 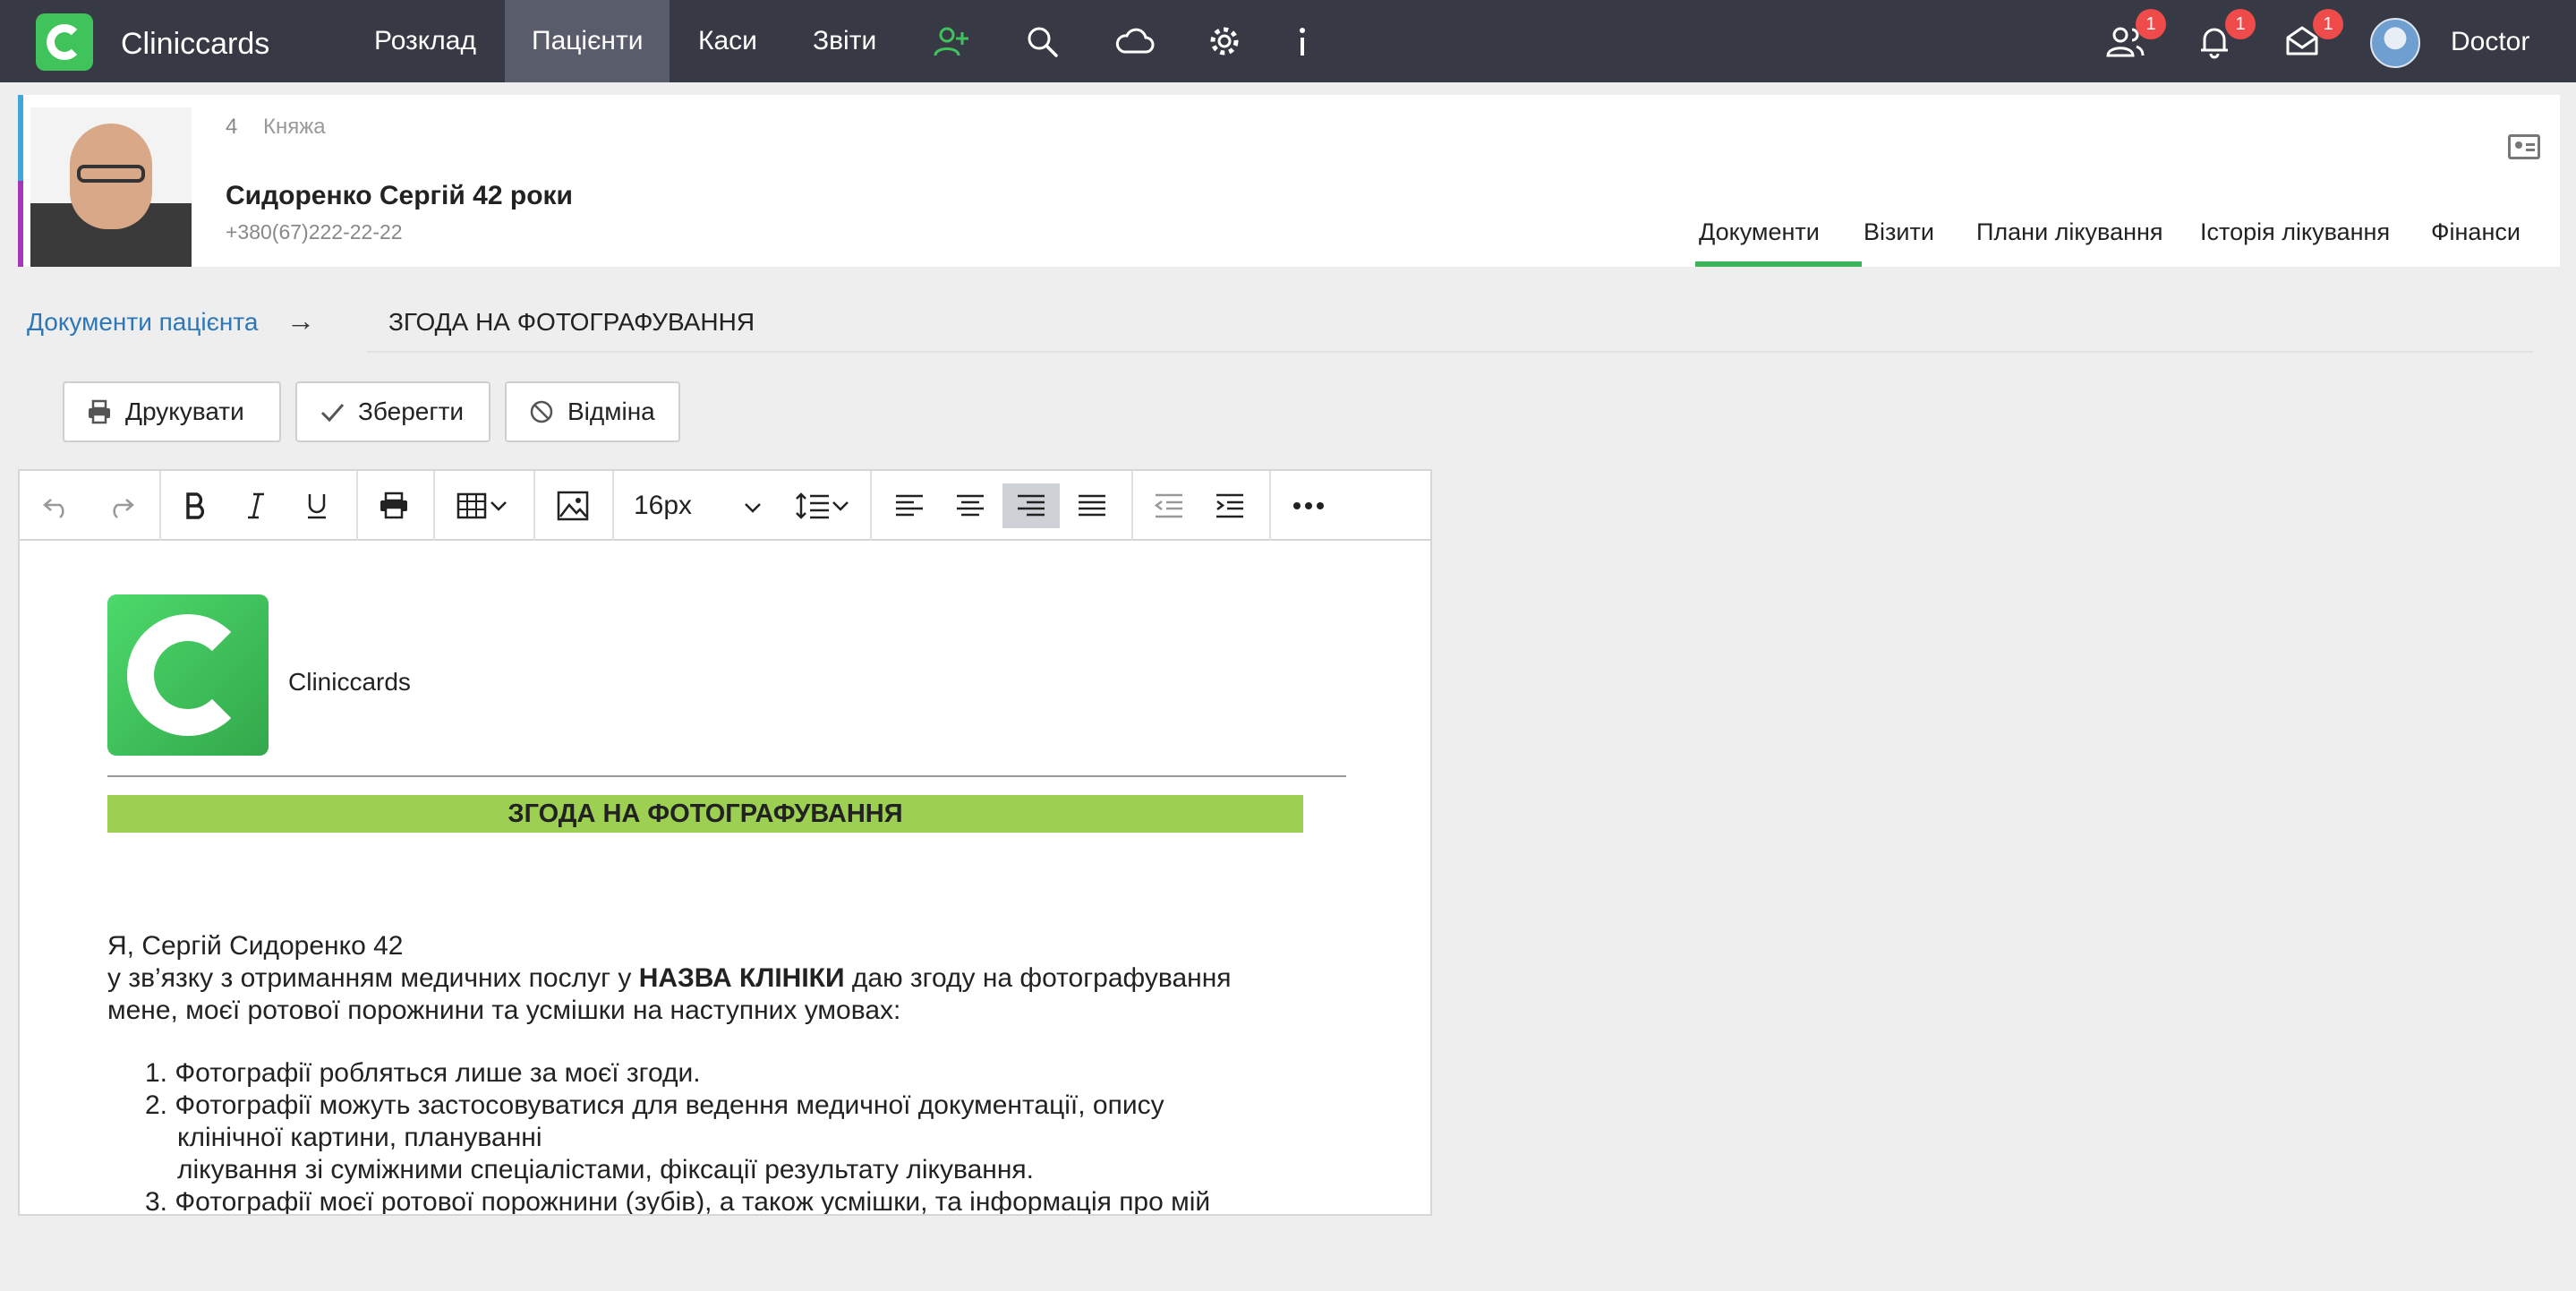 I want to click on indent-icon, so click(x=1229, y=506).